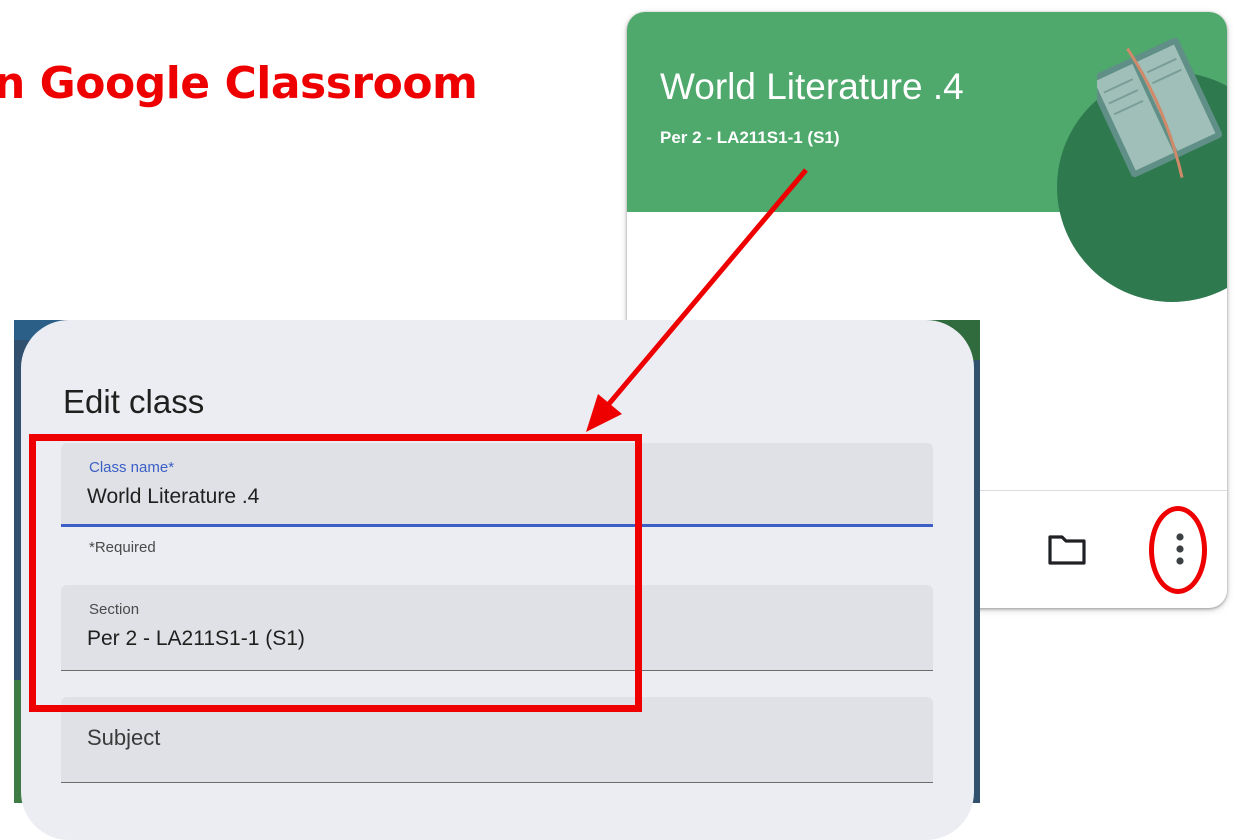 The width and height of the screenshot is (1253, 840). Describe the element at coordinates (497, 628) in the screenshot. I see `section-field: Section Per 2 - LA211S1-1 (S1)` at that location.